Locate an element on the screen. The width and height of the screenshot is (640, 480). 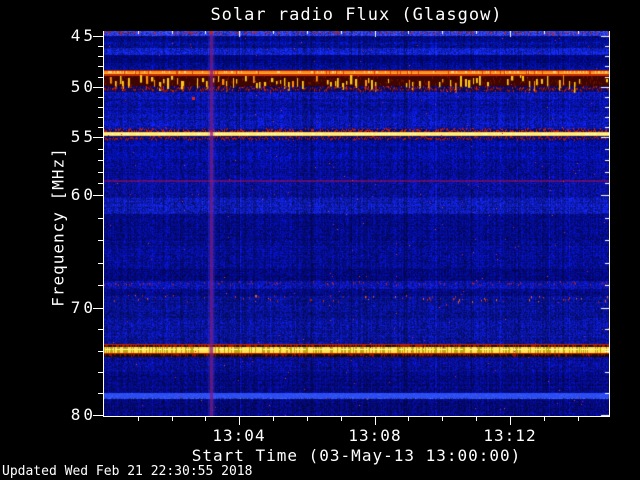
y-tick-label: 55 is located at coordinates (83, 136).